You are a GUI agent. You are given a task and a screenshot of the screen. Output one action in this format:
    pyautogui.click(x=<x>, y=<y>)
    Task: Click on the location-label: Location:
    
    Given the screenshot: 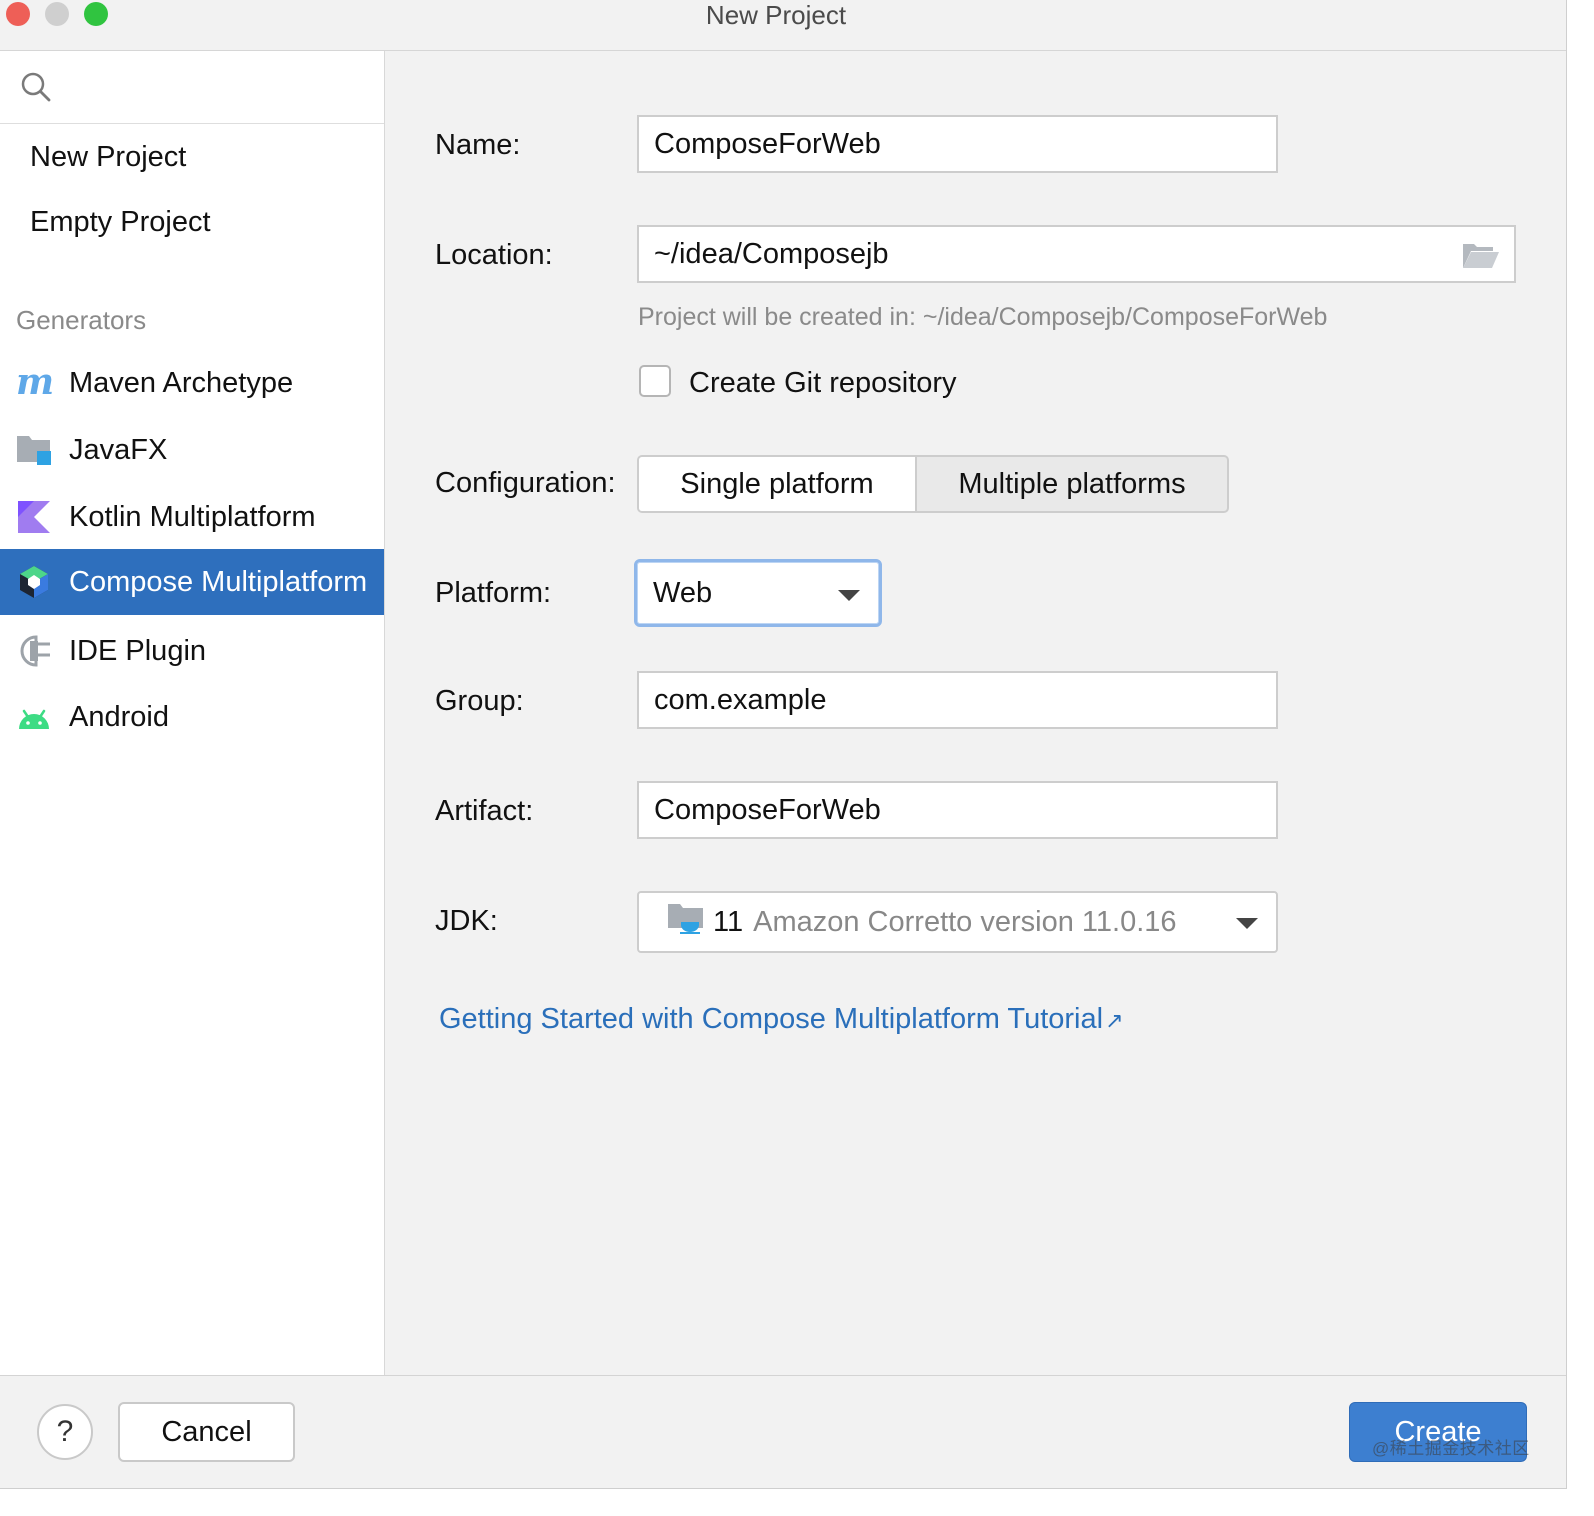 What is the action you would take?
    pyautogui.click(x=494, y=255)
    